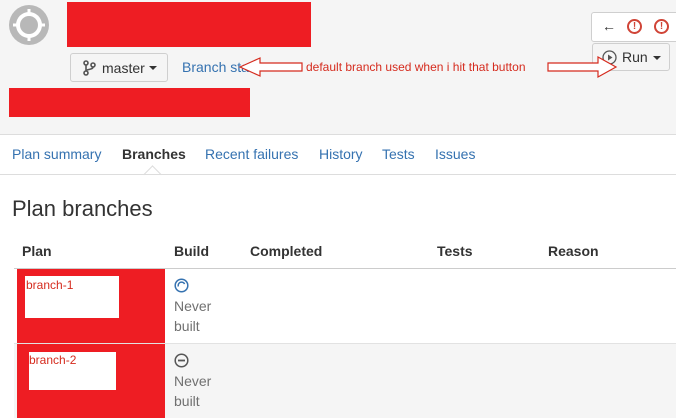 This screenshot has height=418, width=676. I want to click on not-built-icon, so click(181, 360).